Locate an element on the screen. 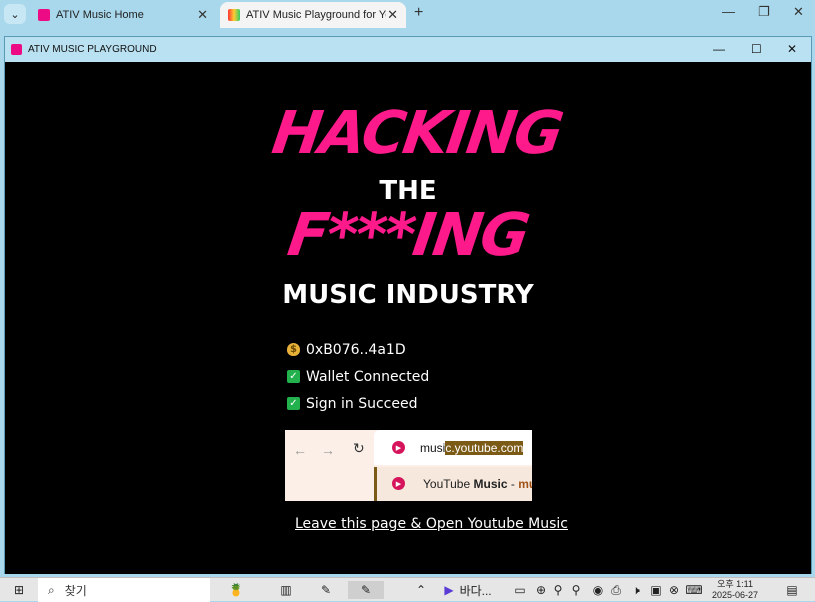 This screenshot has height=602, width=815. video-app-icon: ▶ is located at coordinates (449, 590).